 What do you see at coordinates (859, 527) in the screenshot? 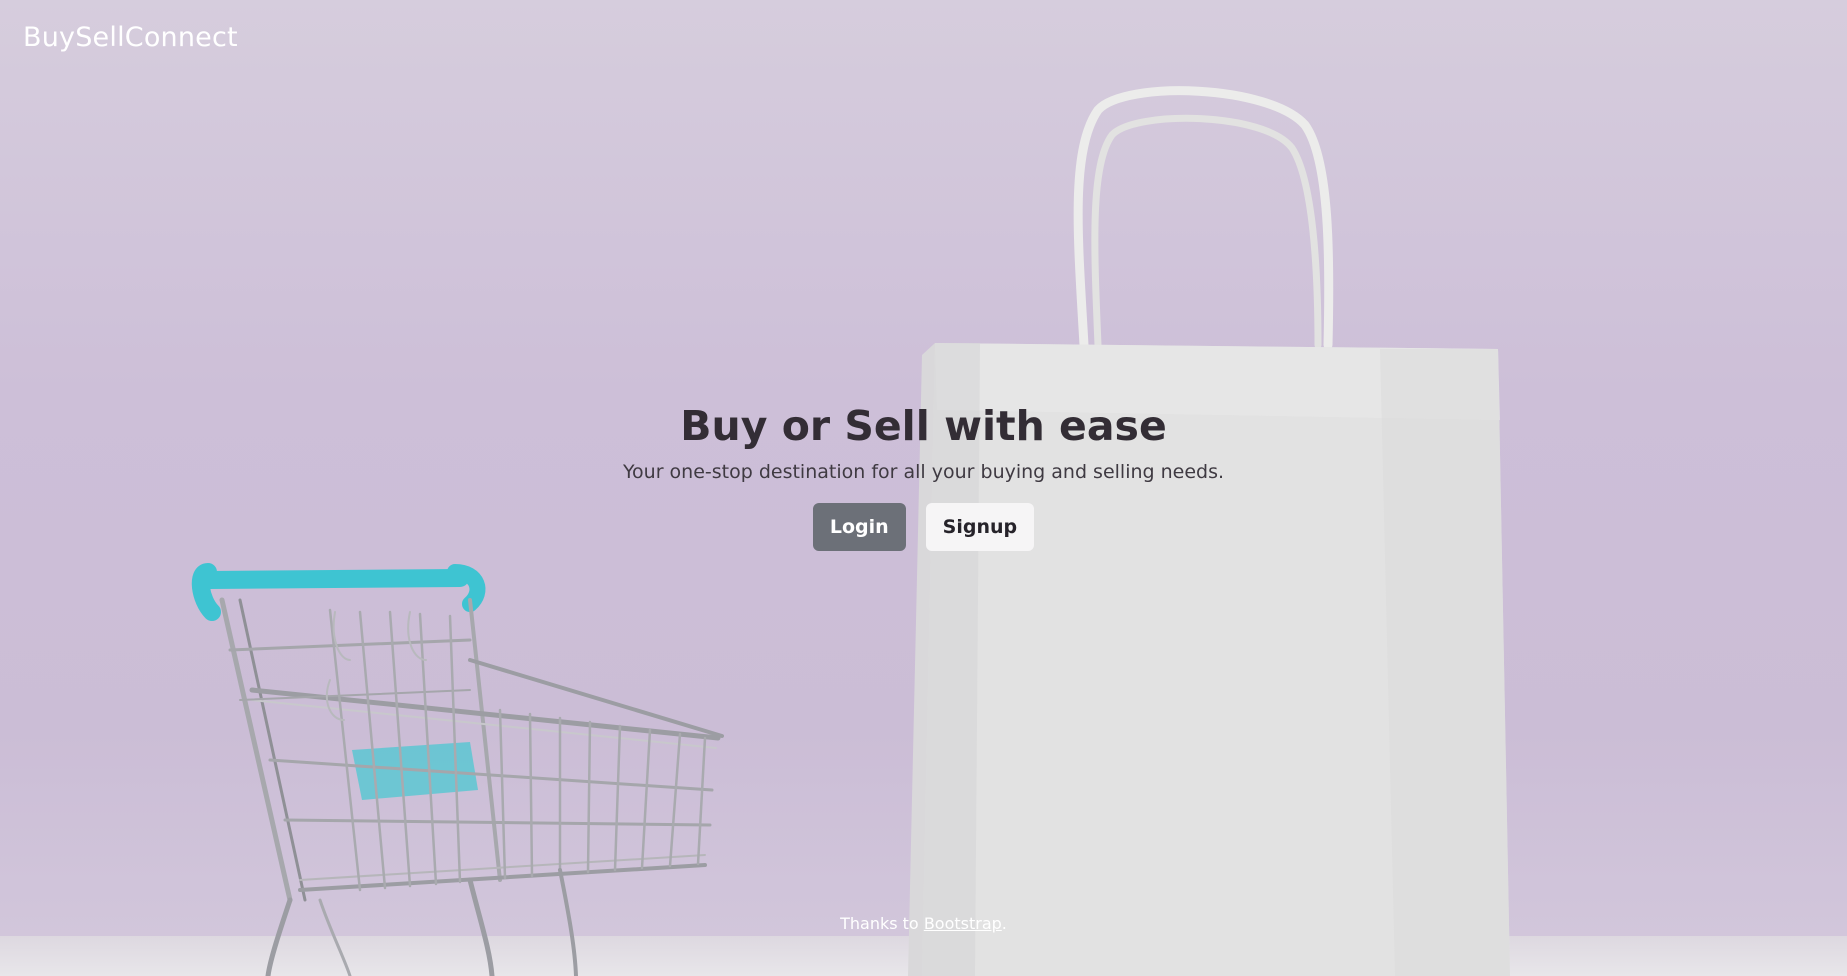
I see `login-button: Login` at bounding box center [859, 527].